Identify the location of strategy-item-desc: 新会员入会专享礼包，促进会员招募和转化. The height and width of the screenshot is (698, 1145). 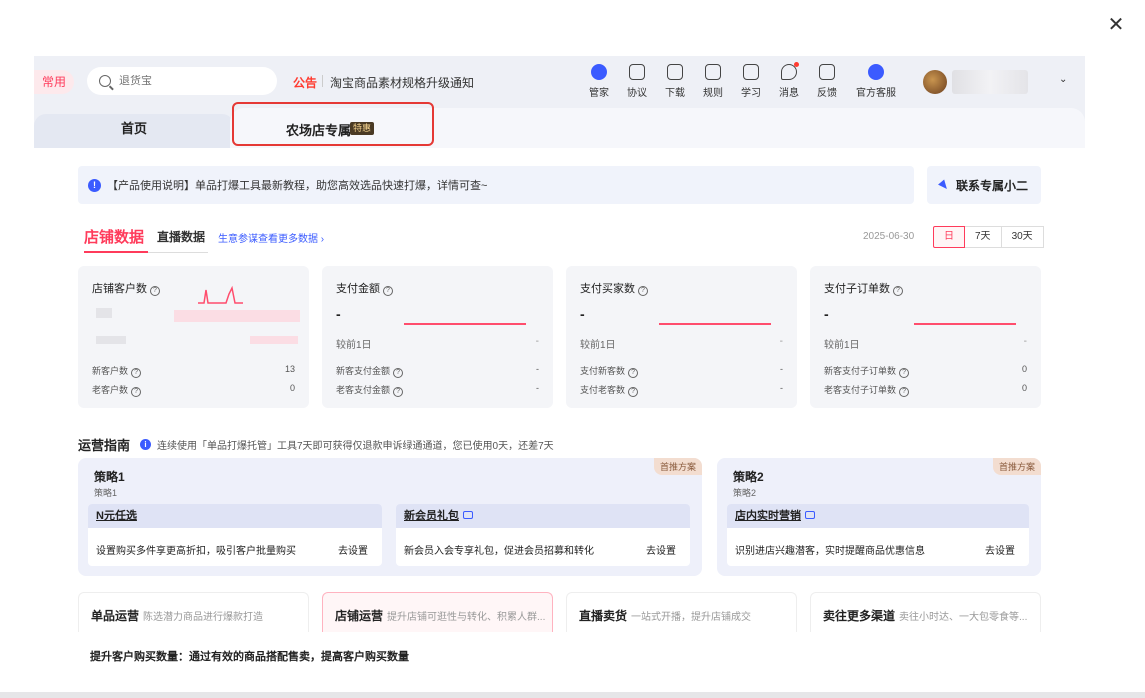
(499, 551).